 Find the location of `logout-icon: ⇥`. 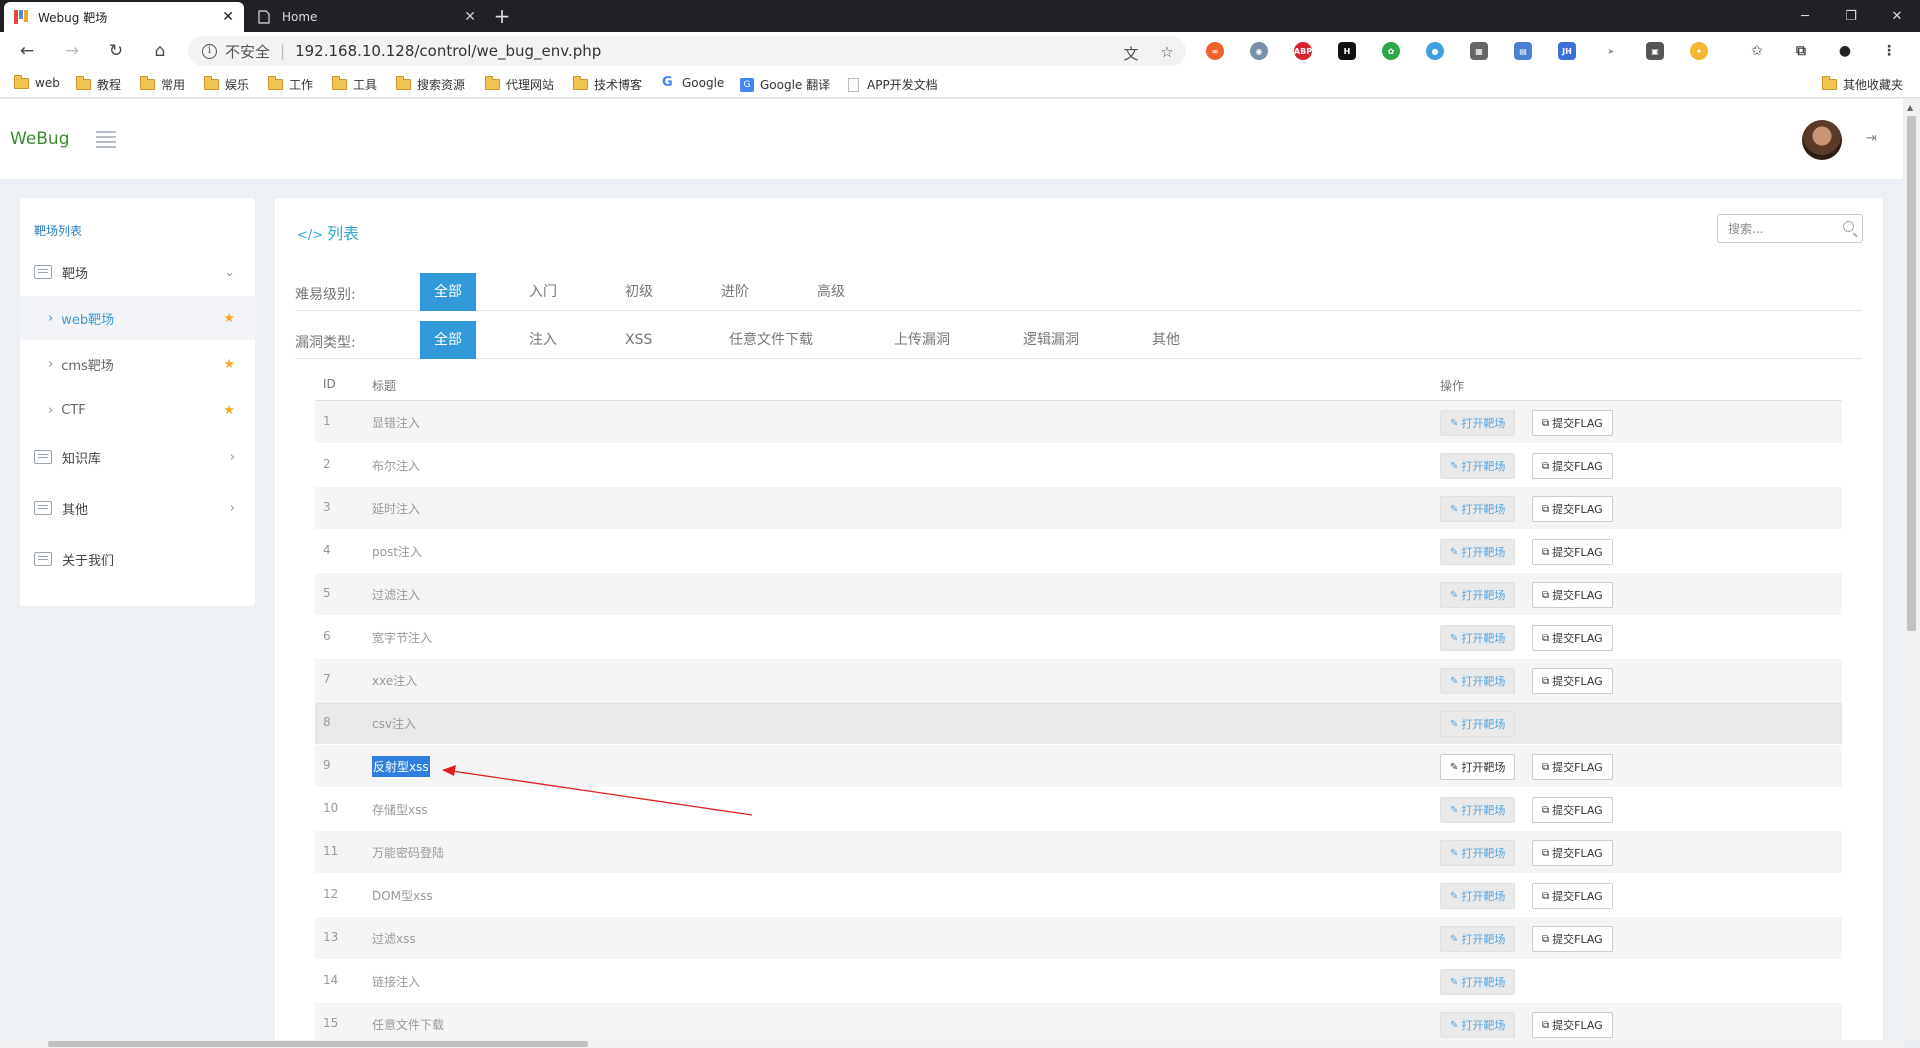

logout-icon: ⇥ is located at coordinates (1871, 138).